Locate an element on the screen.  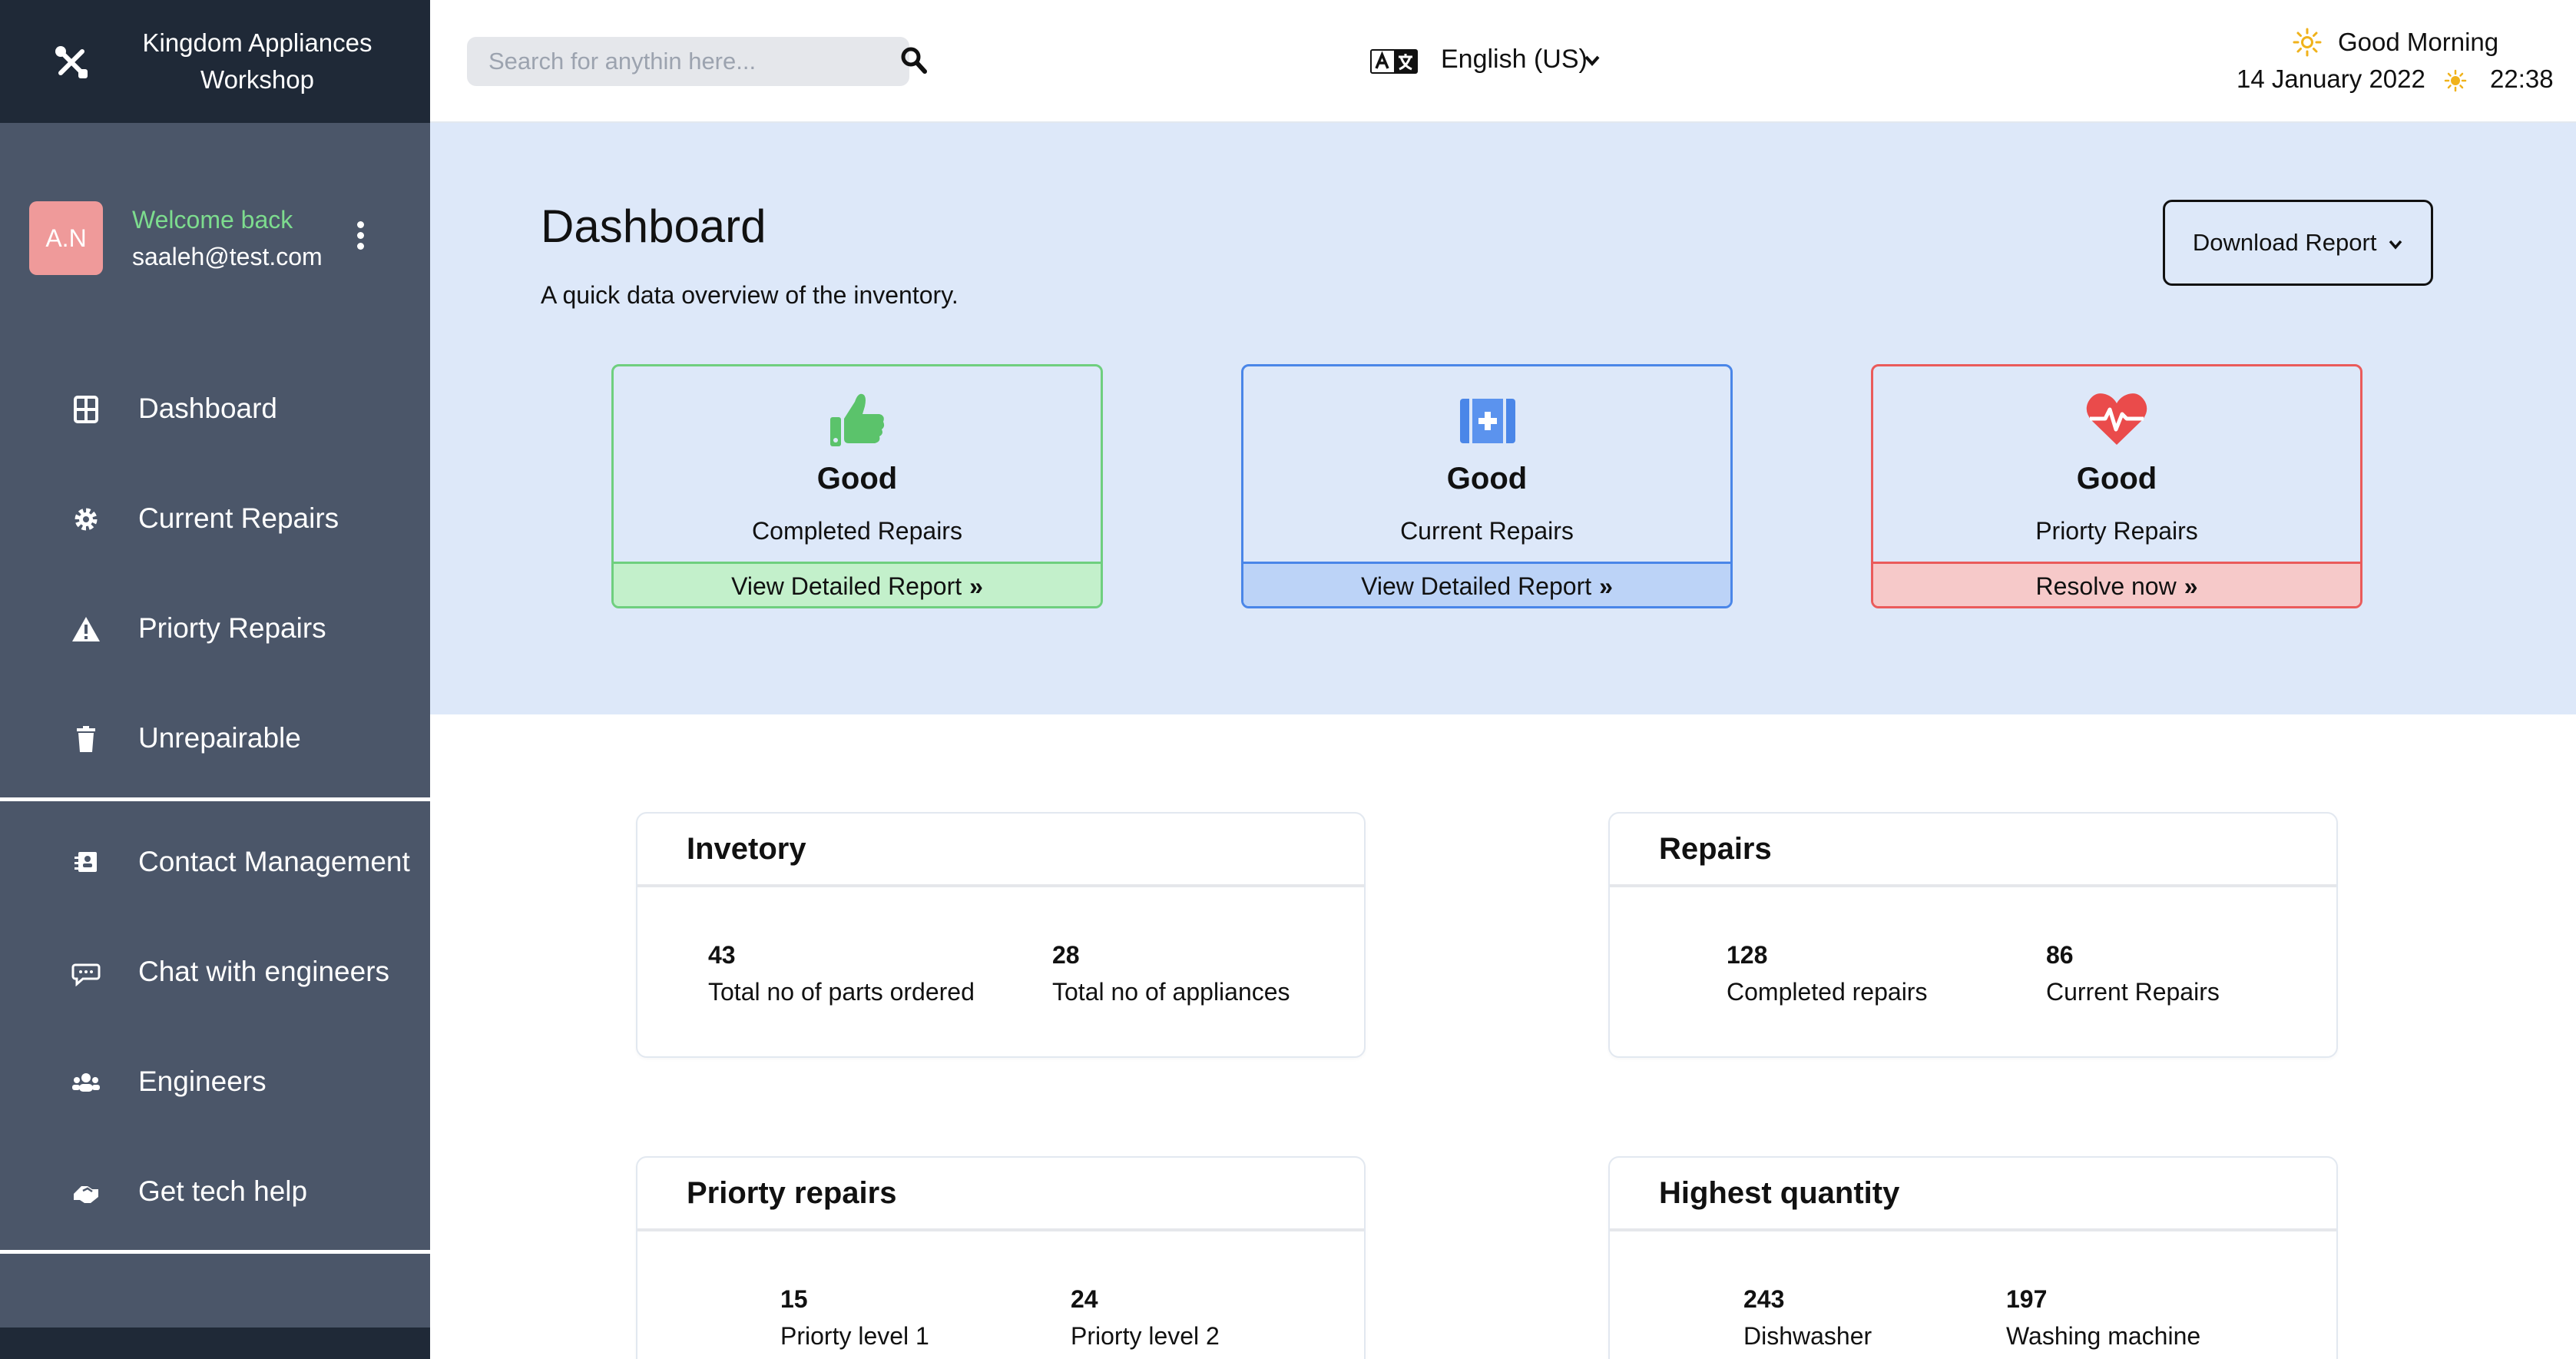
panel-title: Highest quantity is located at coordinates (1779, 1193).